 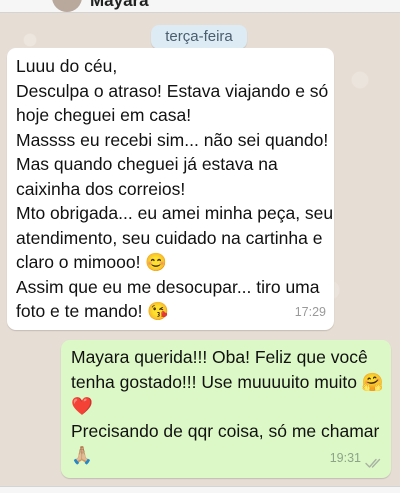 I want to click on message-input-bar, so click(x=200, y=489).